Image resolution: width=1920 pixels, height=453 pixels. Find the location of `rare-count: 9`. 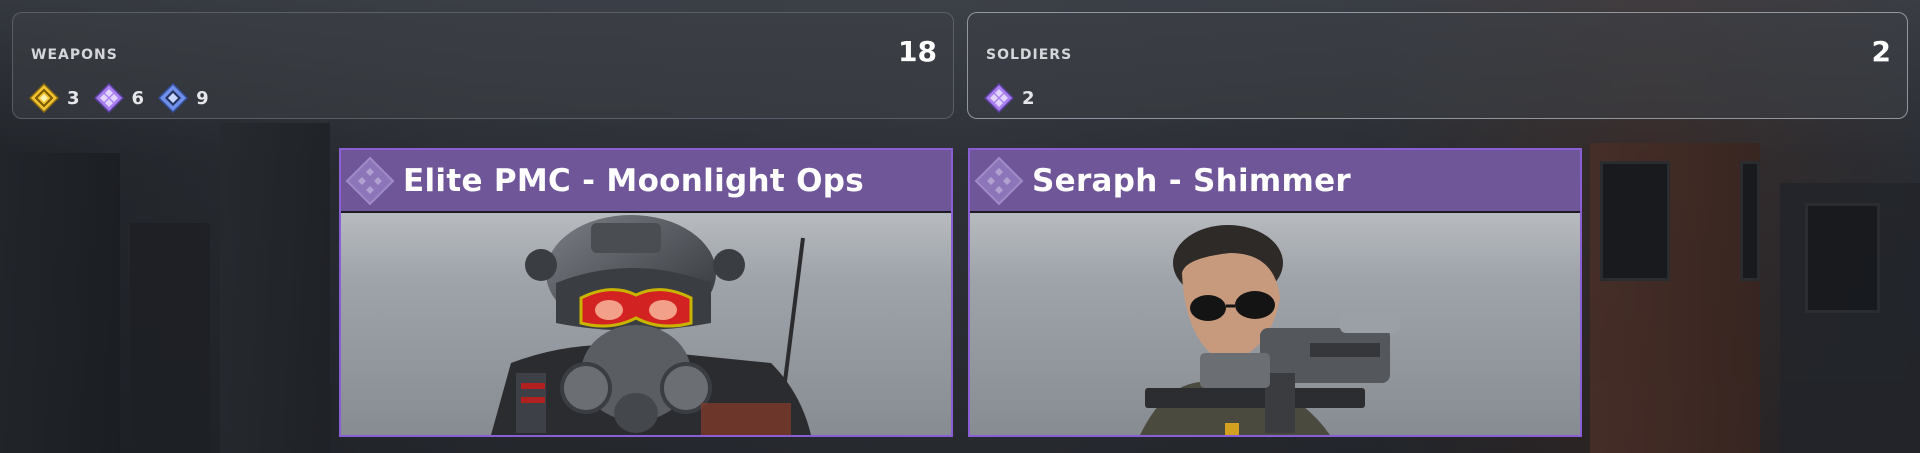

rare-count: 9 is located at coordinates (202, 98).